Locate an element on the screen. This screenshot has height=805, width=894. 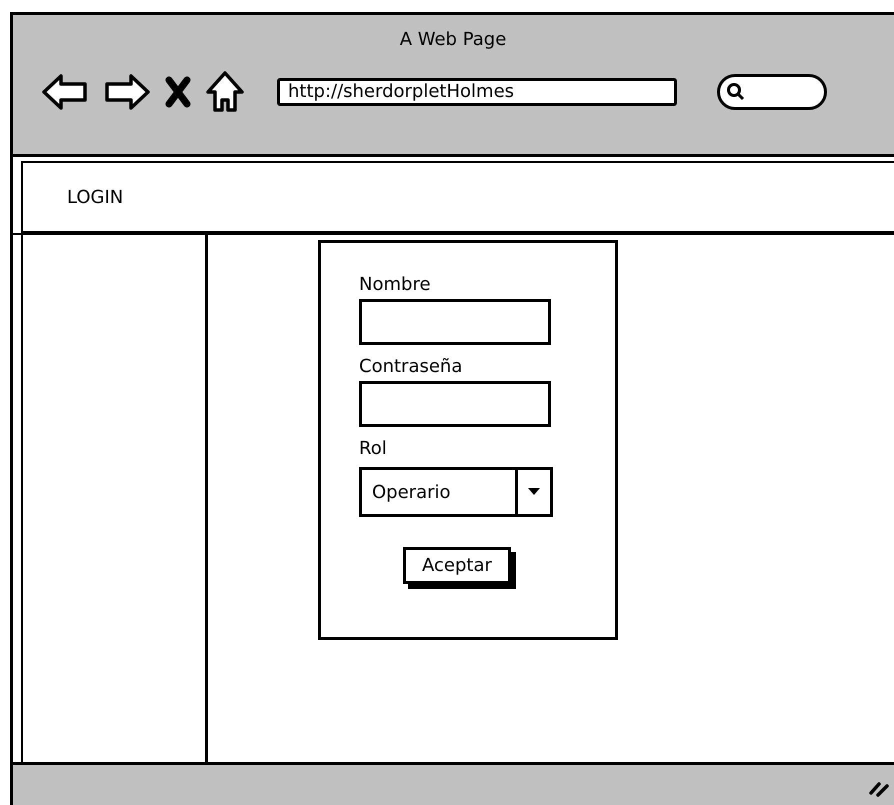
back-icon is located at coordinates (65, 92).